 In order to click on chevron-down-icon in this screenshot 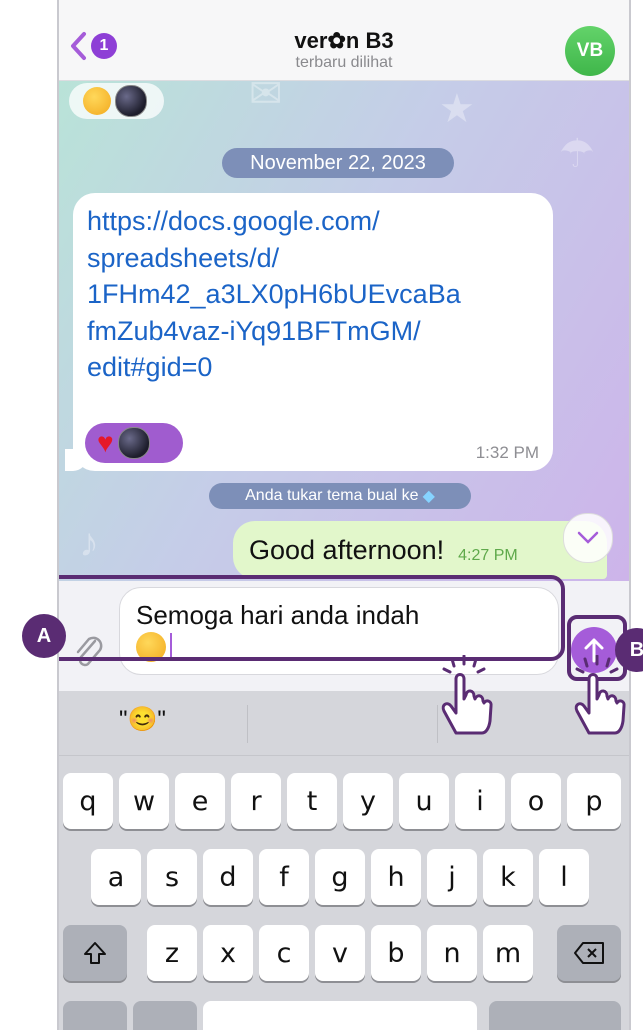, I will do `click(588, 537)`.